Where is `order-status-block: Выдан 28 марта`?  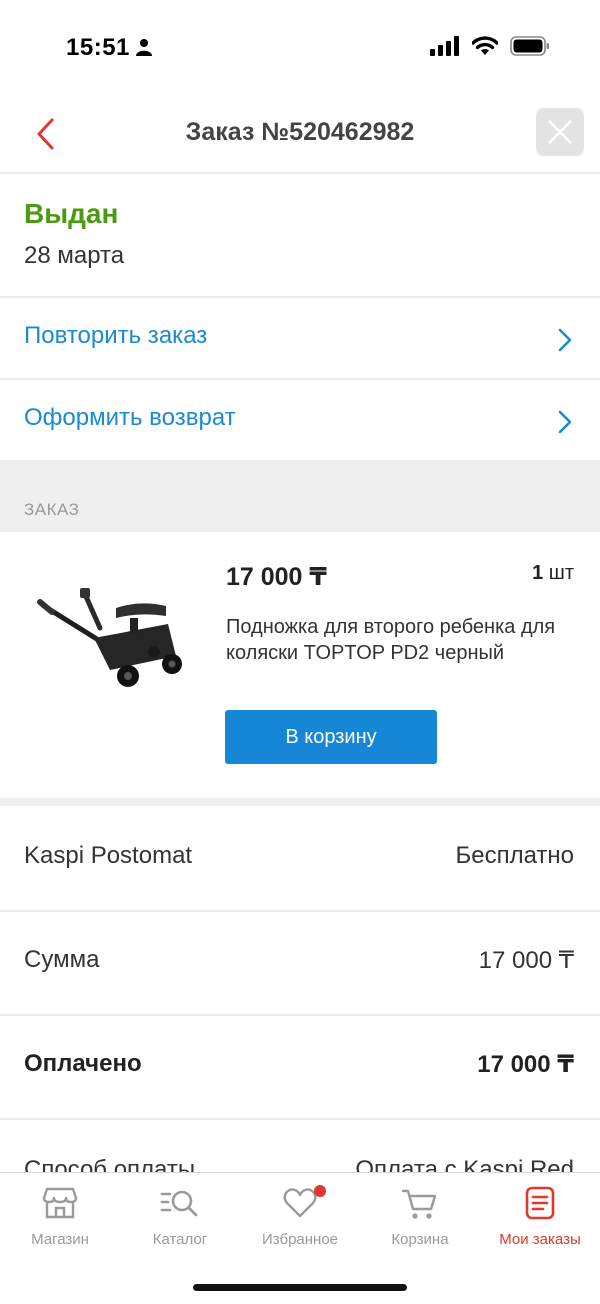 order-status-block: Выдан 28 марта is located at coordinates (300, 236).